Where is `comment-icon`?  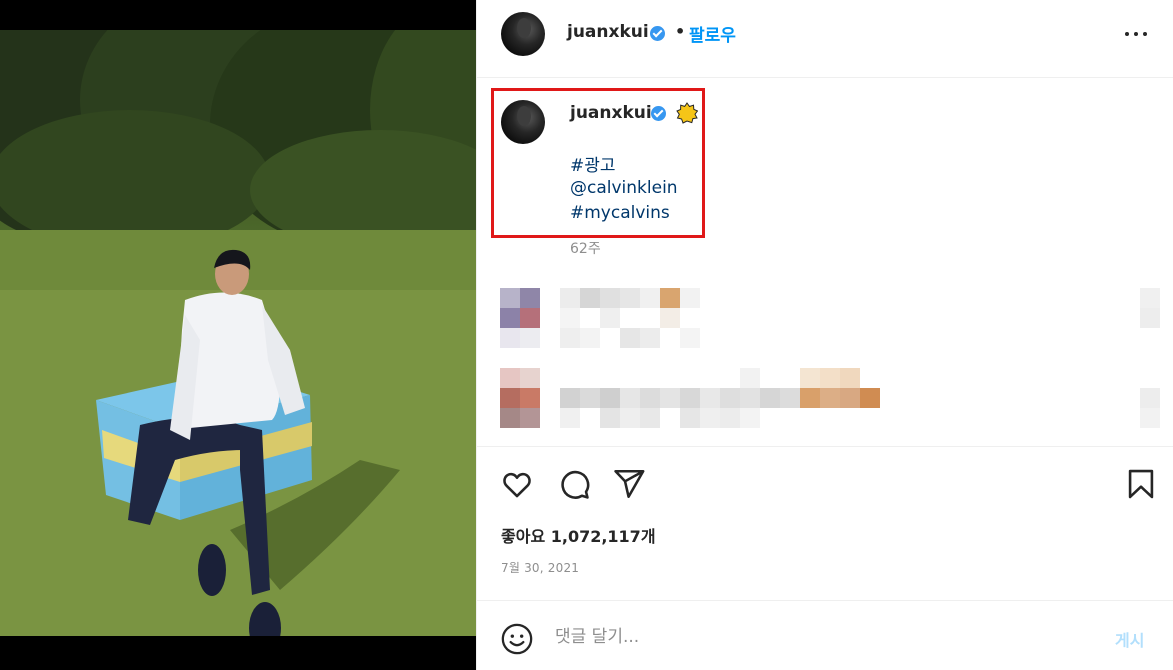 comment-icon is located at coordinates (574, 484).